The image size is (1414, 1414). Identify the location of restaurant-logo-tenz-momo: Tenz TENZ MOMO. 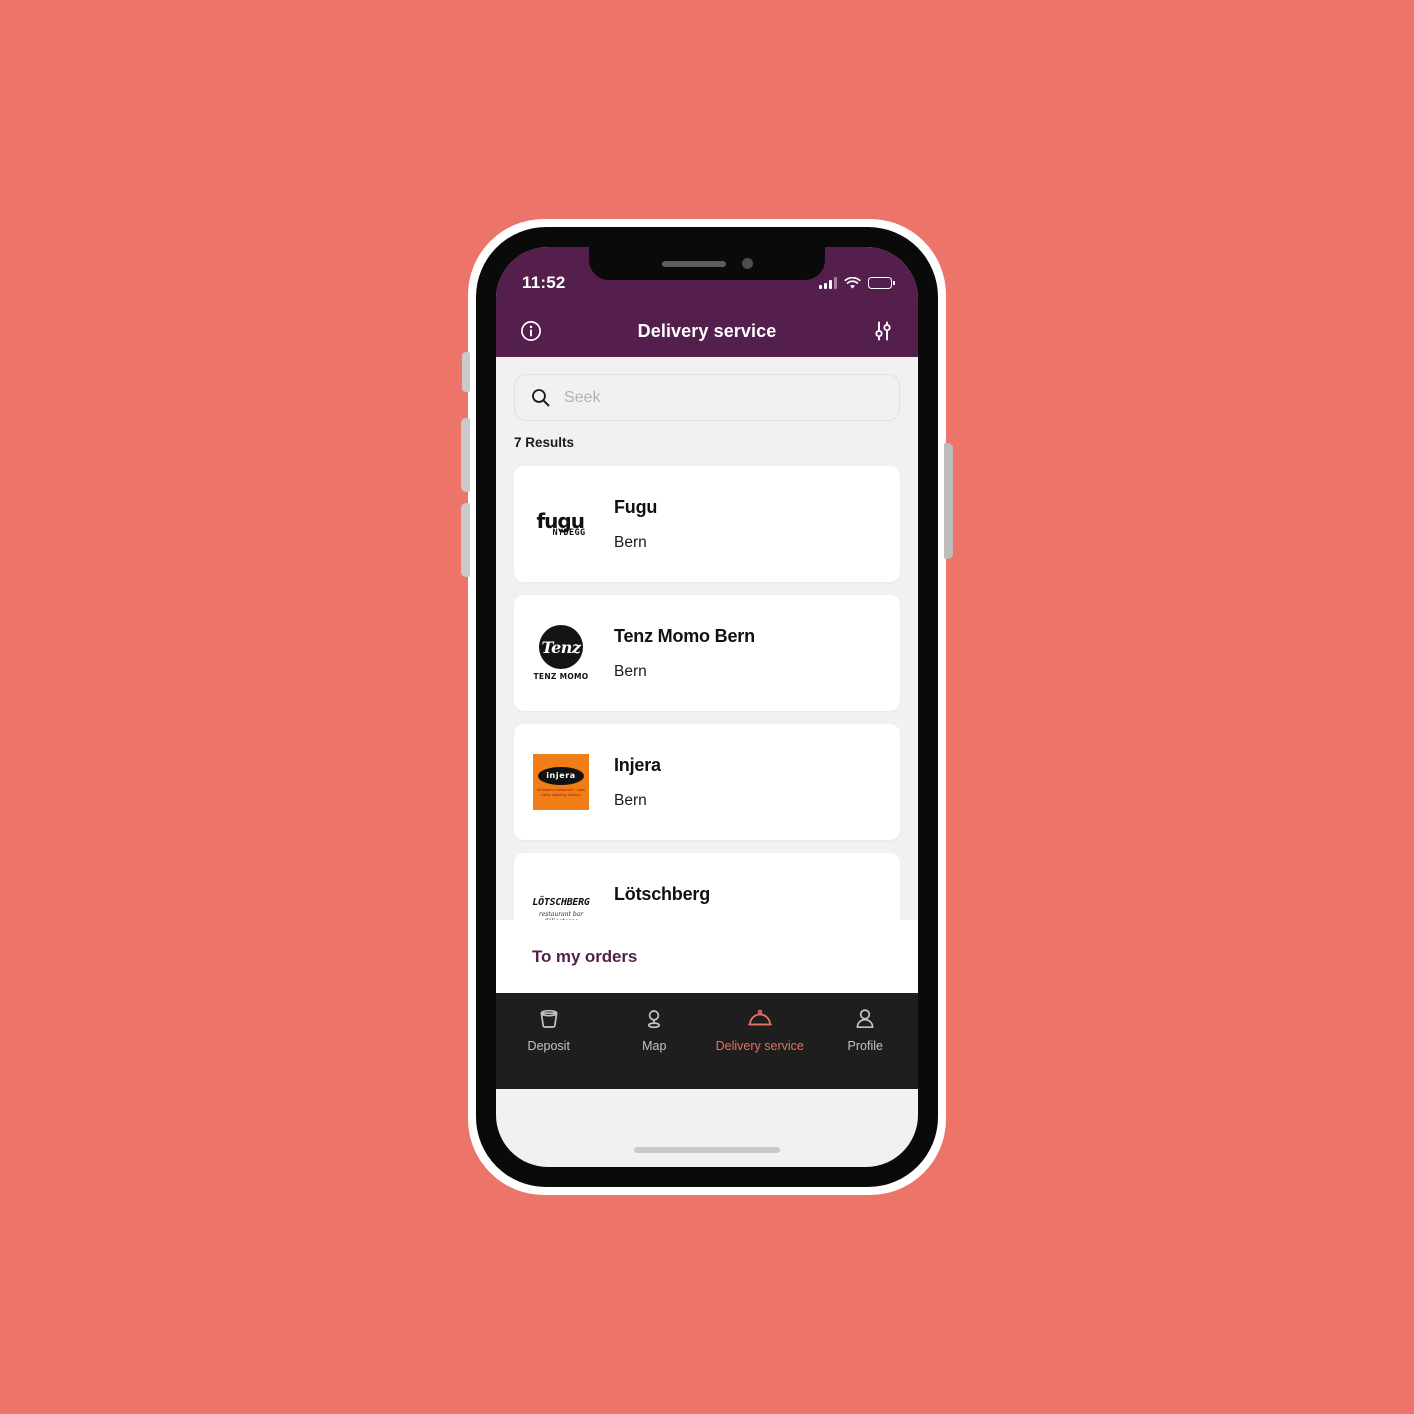
(561, 653).